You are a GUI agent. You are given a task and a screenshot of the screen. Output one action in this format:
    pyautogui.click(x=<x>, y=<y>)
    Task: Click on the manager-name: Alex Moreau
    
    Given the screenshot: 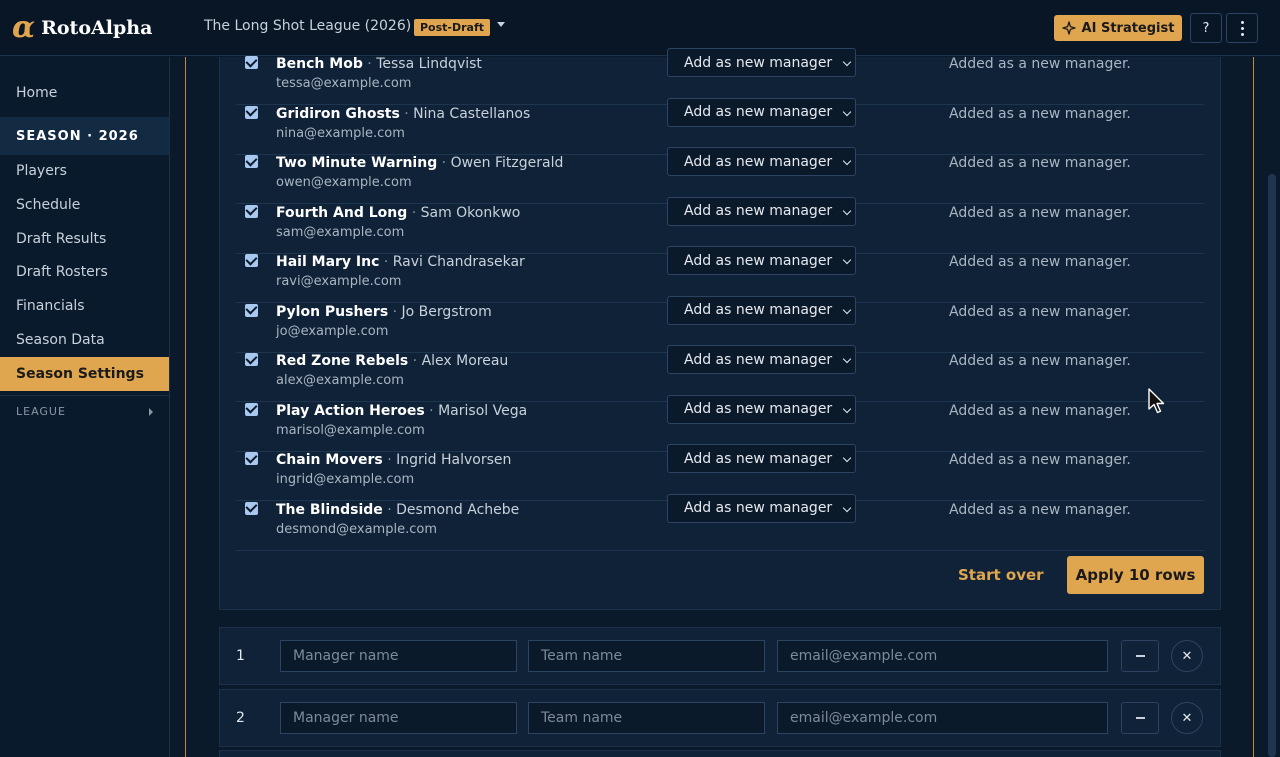 What is the action you would take?
    pyautogui.click(x=465, y=361)
    